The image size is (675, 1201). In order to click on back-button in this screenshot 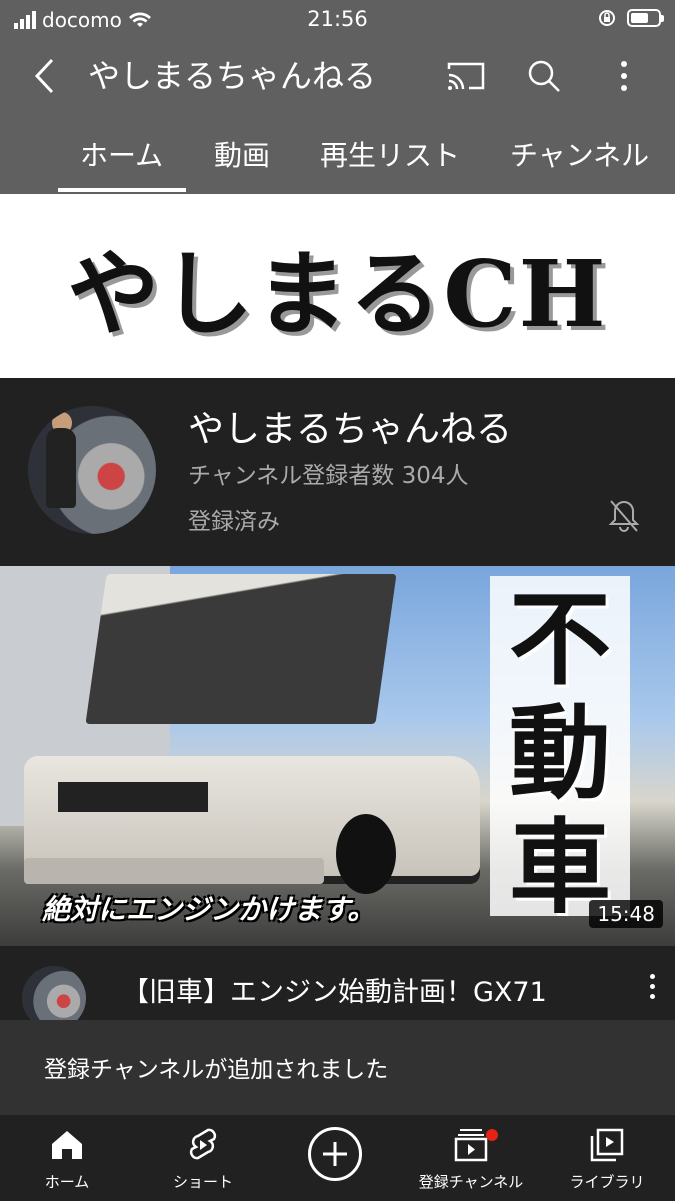, I will do `click(44, 76)`.